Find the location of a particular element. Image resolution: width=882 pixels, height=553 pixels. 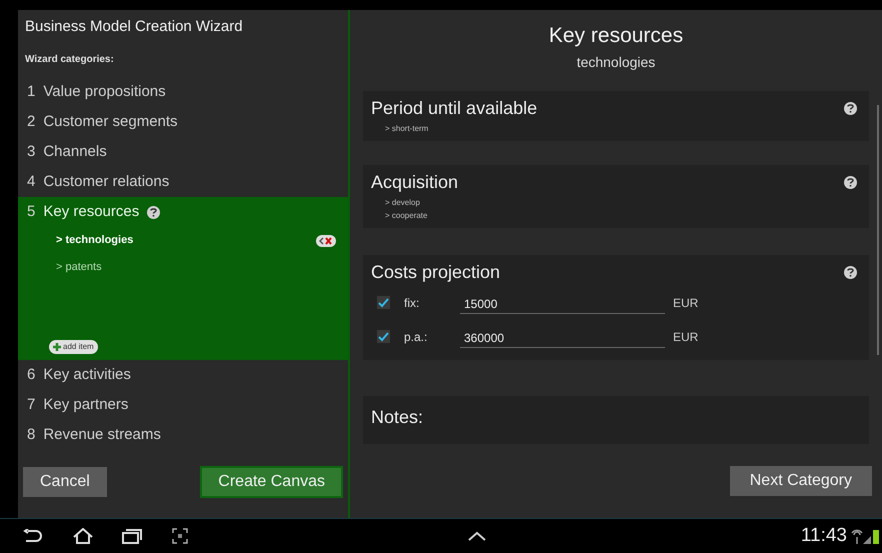

plus-icon is located at coordinates (57, 347).